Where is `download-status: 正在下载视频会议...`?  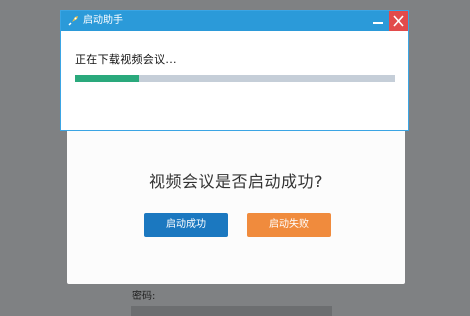
download-status: 正在下载视频会议... is located at coordinates (126, 59).